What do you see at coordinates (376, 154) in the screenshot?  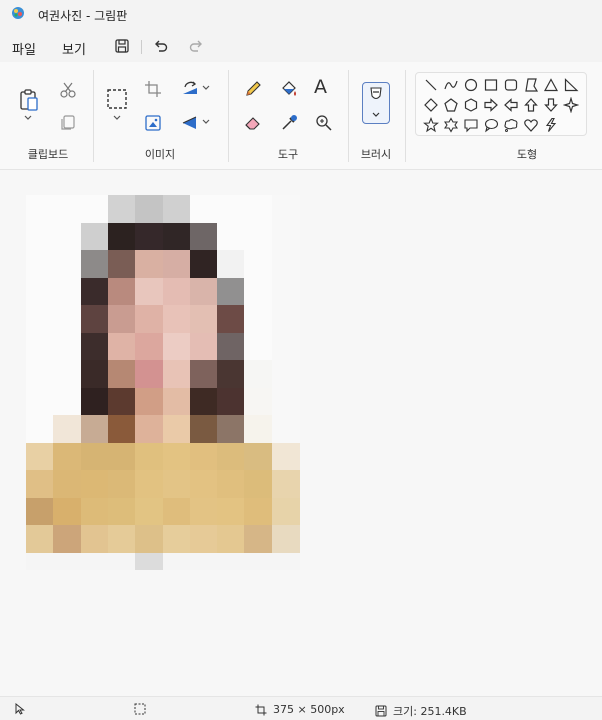 I see `group-label-brushes: 브러시` at bounding box center [376, 154].